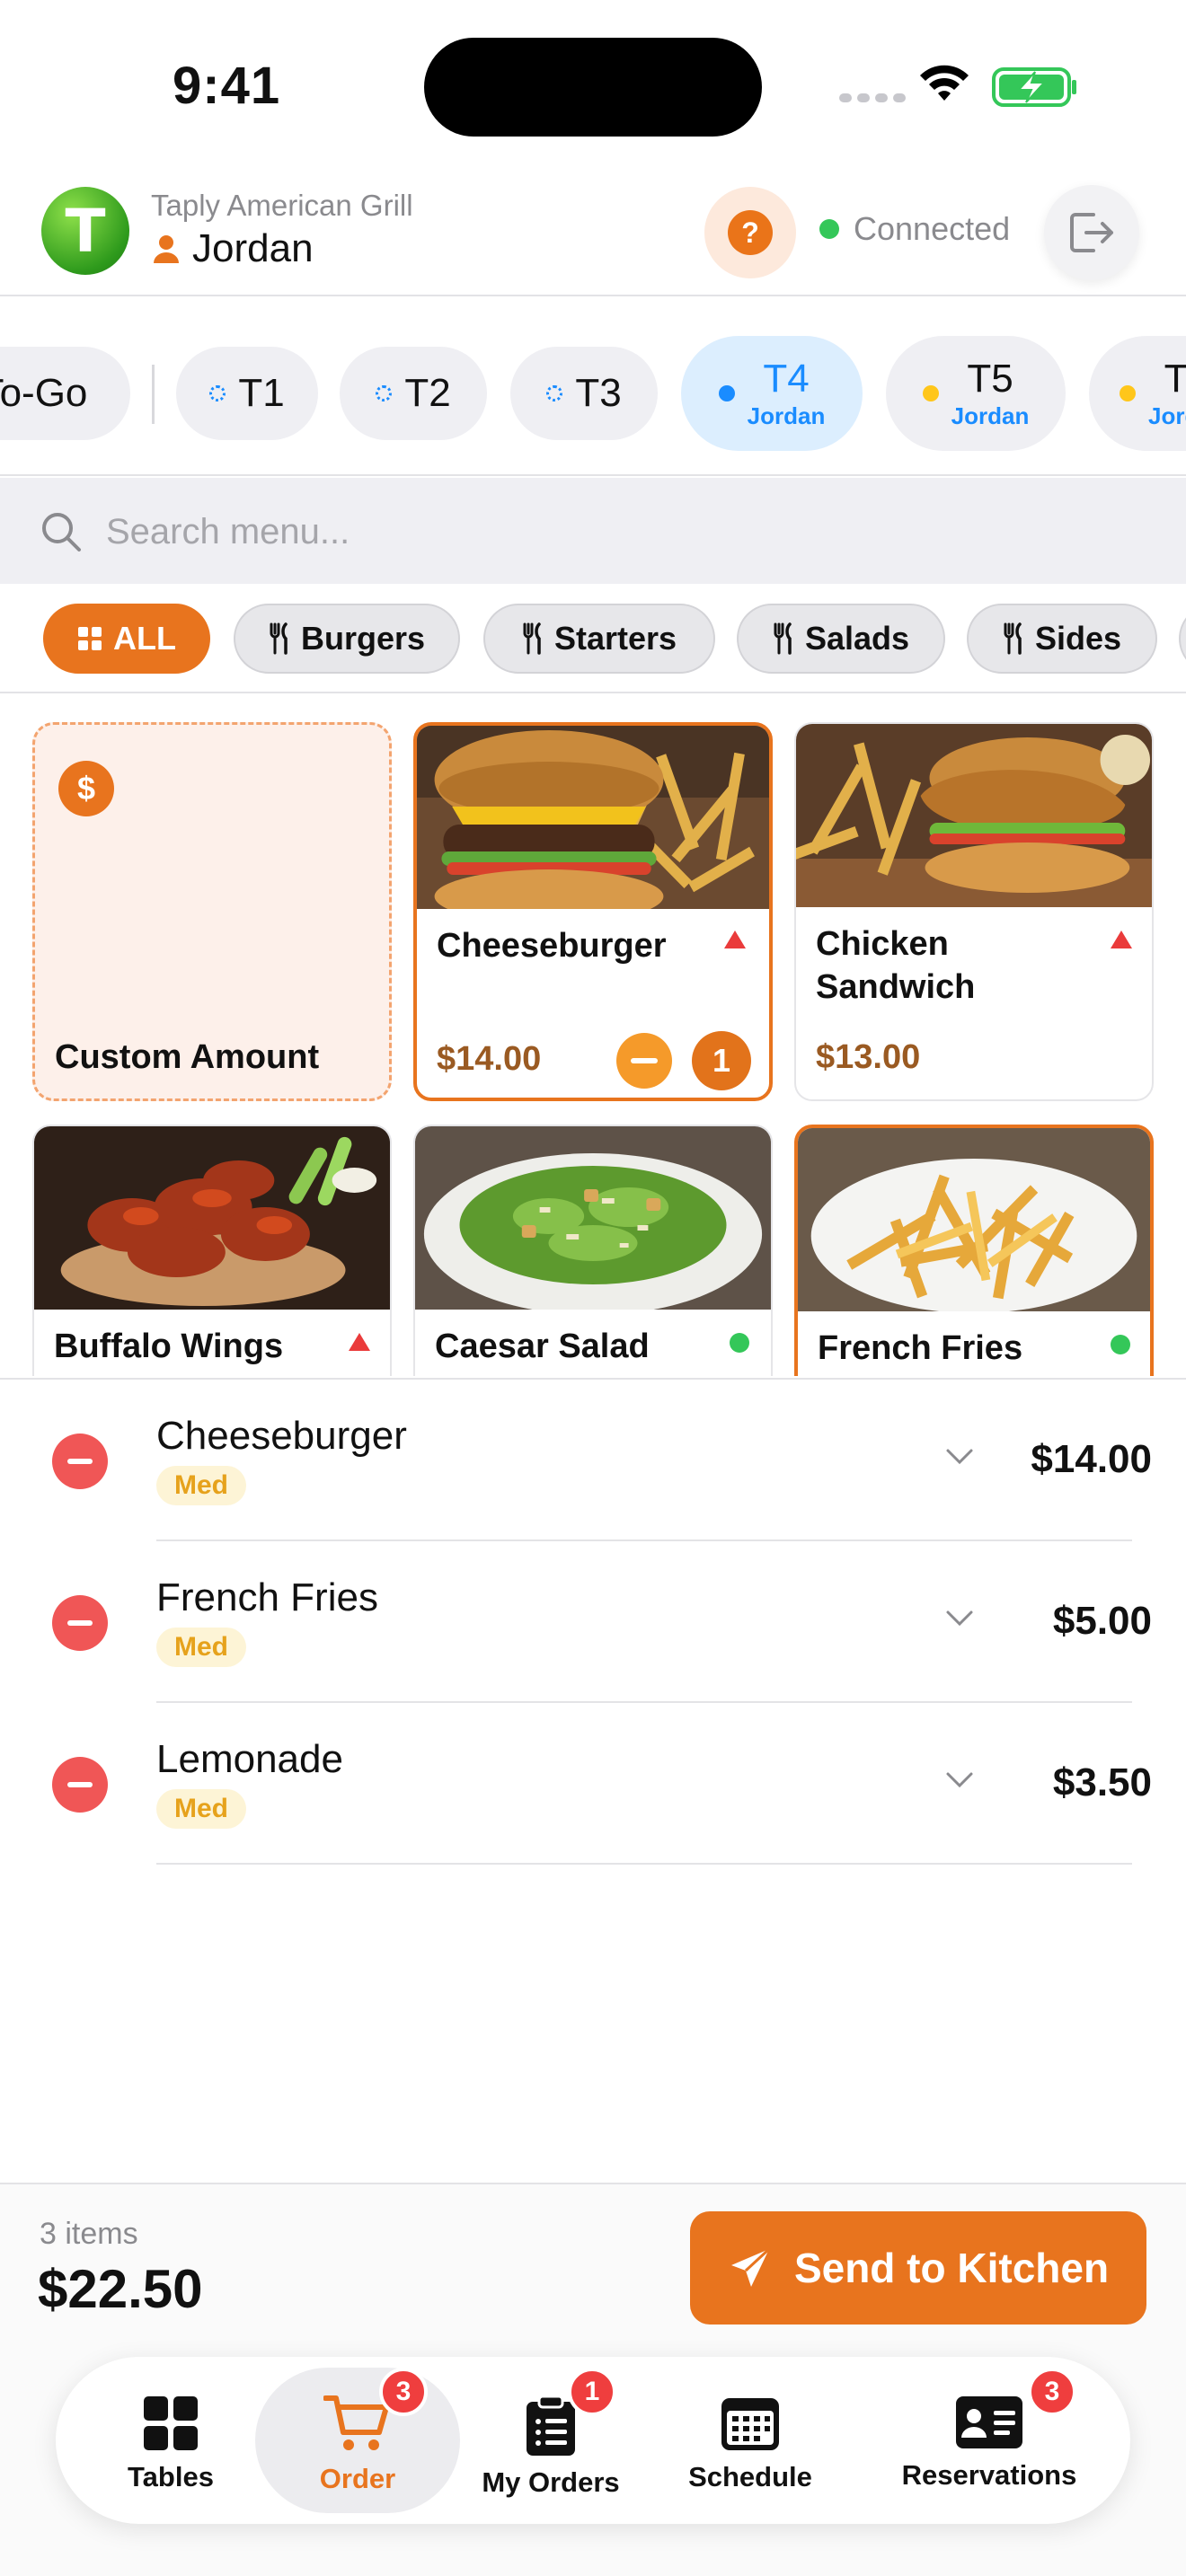  What do you see at coordinates (1078, 638) in the screenshot?
I see `category-label: Sides` at bounding box center [1078, 638].